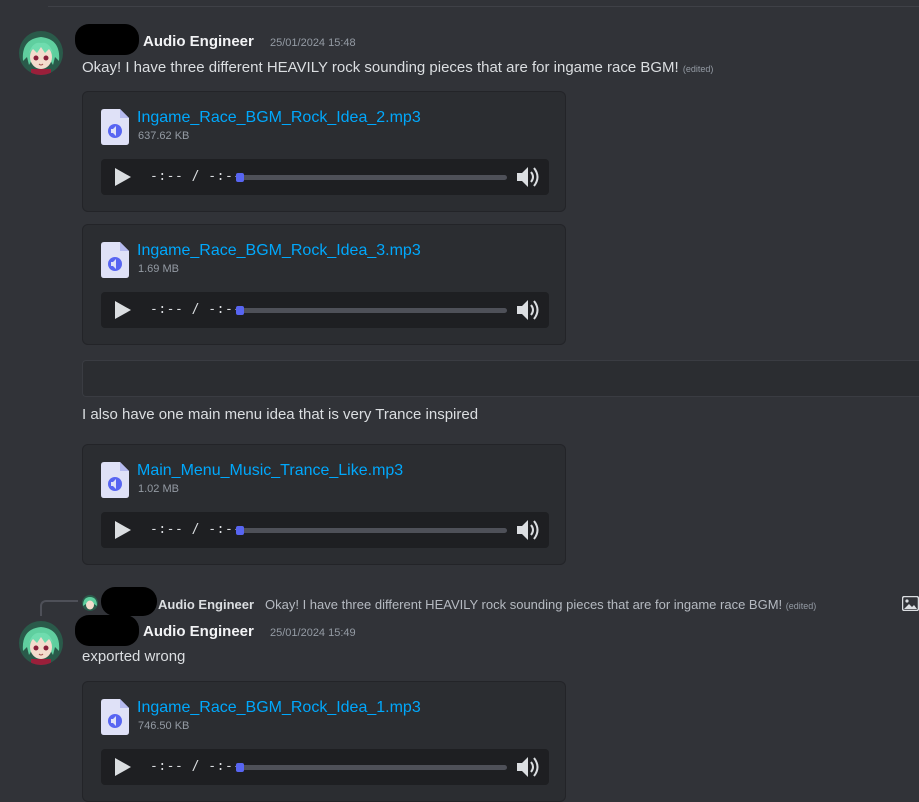 The height and width of the screenshot is (802, 919). Describe the element at coordinates (206, 604) in the screenshot. I see `reply-username: Audio Engineer` at that location.